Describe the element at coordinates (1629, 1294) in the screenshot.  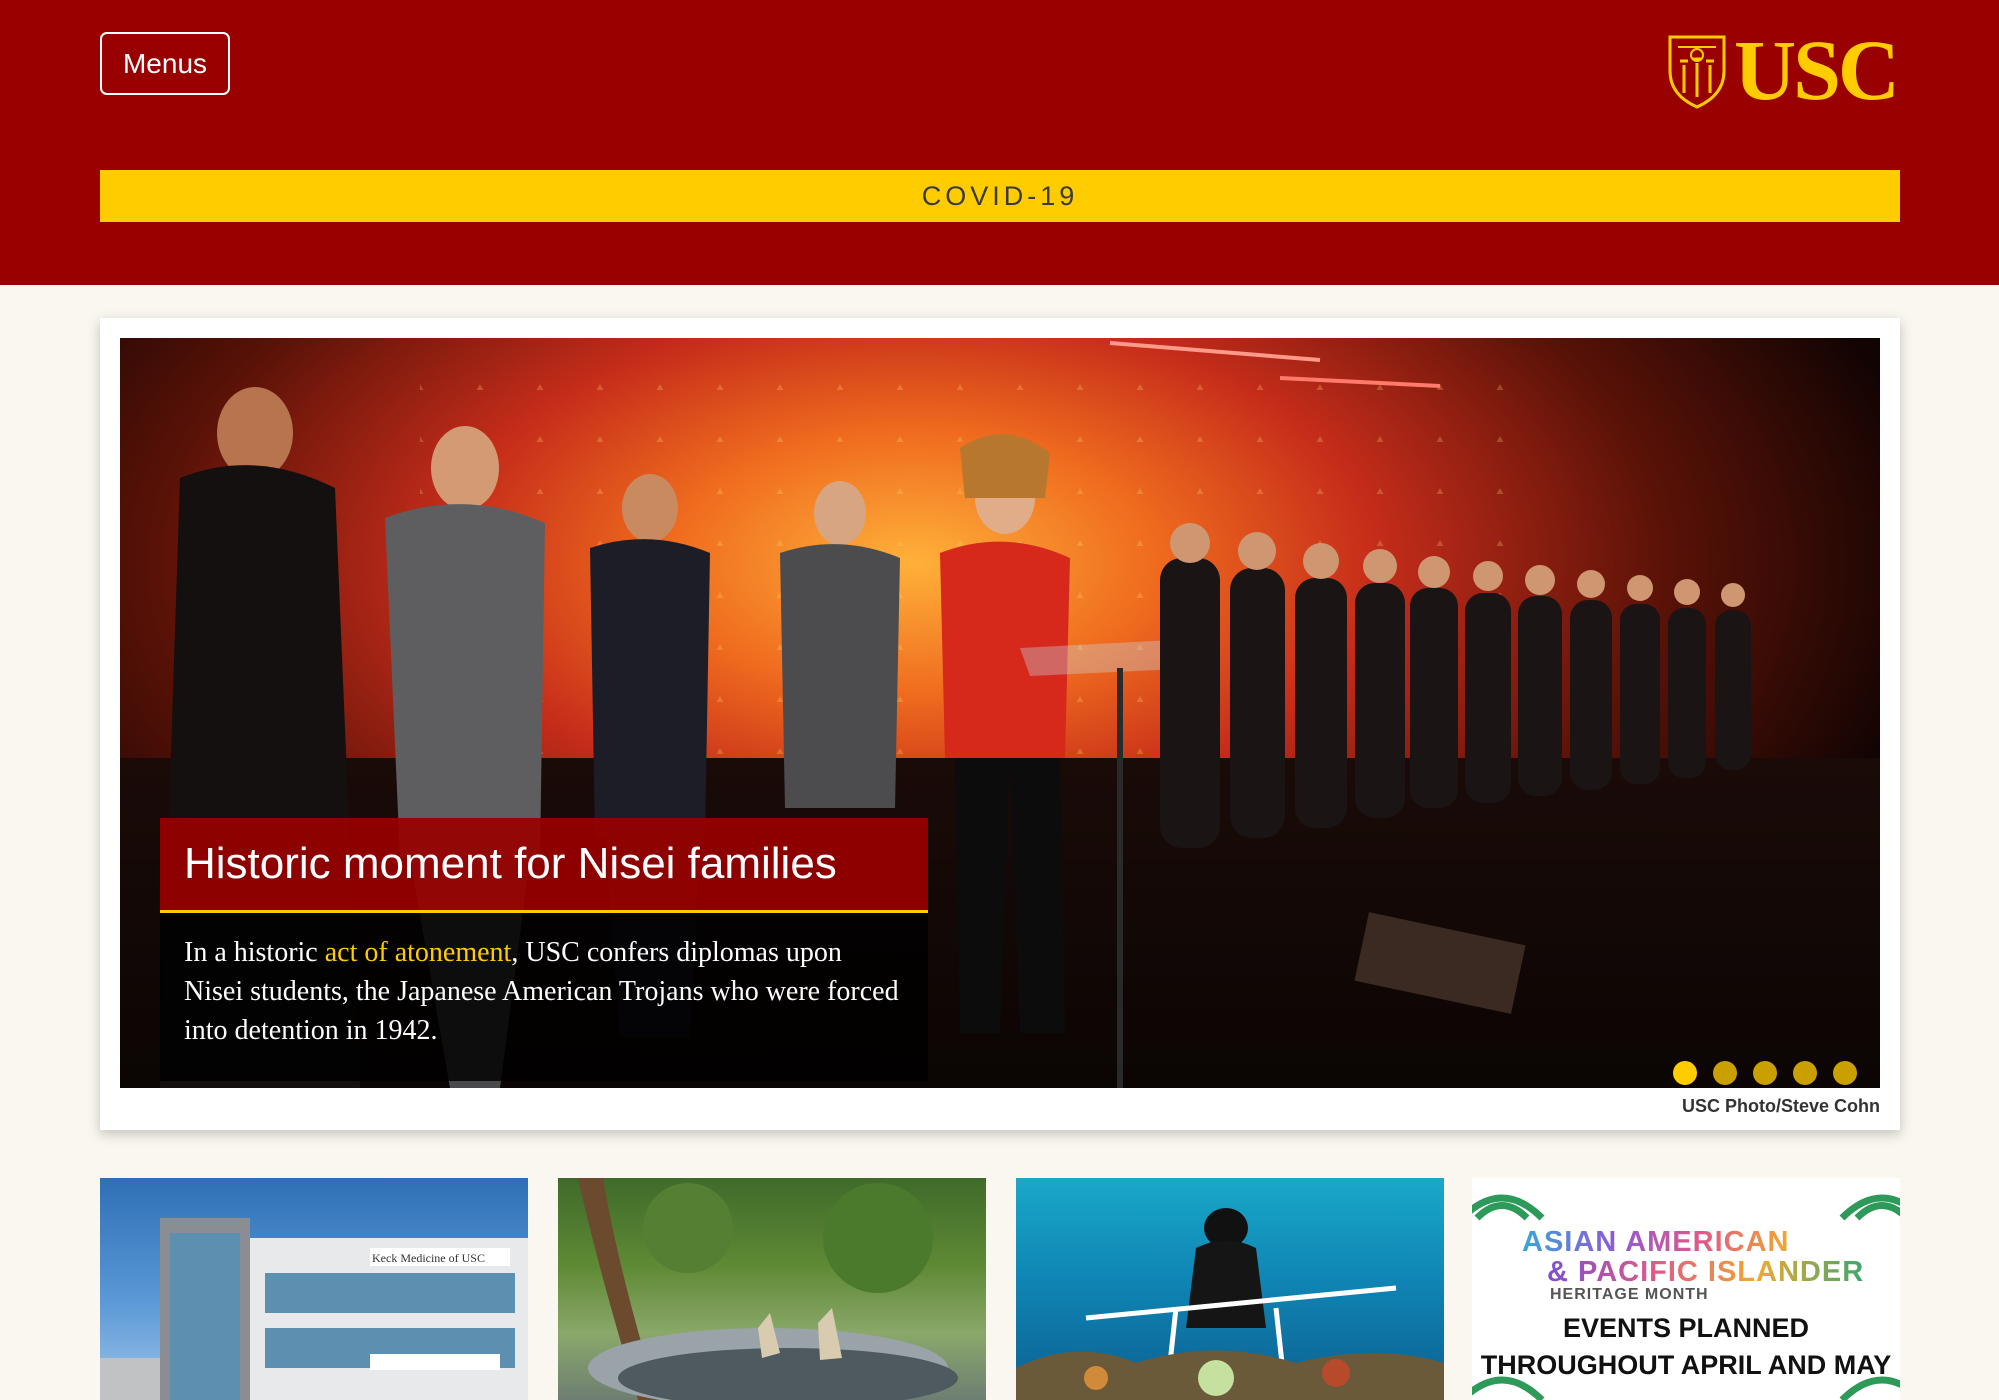
I see `aapi-subtitle: HERITAGE MONTH` at that location.